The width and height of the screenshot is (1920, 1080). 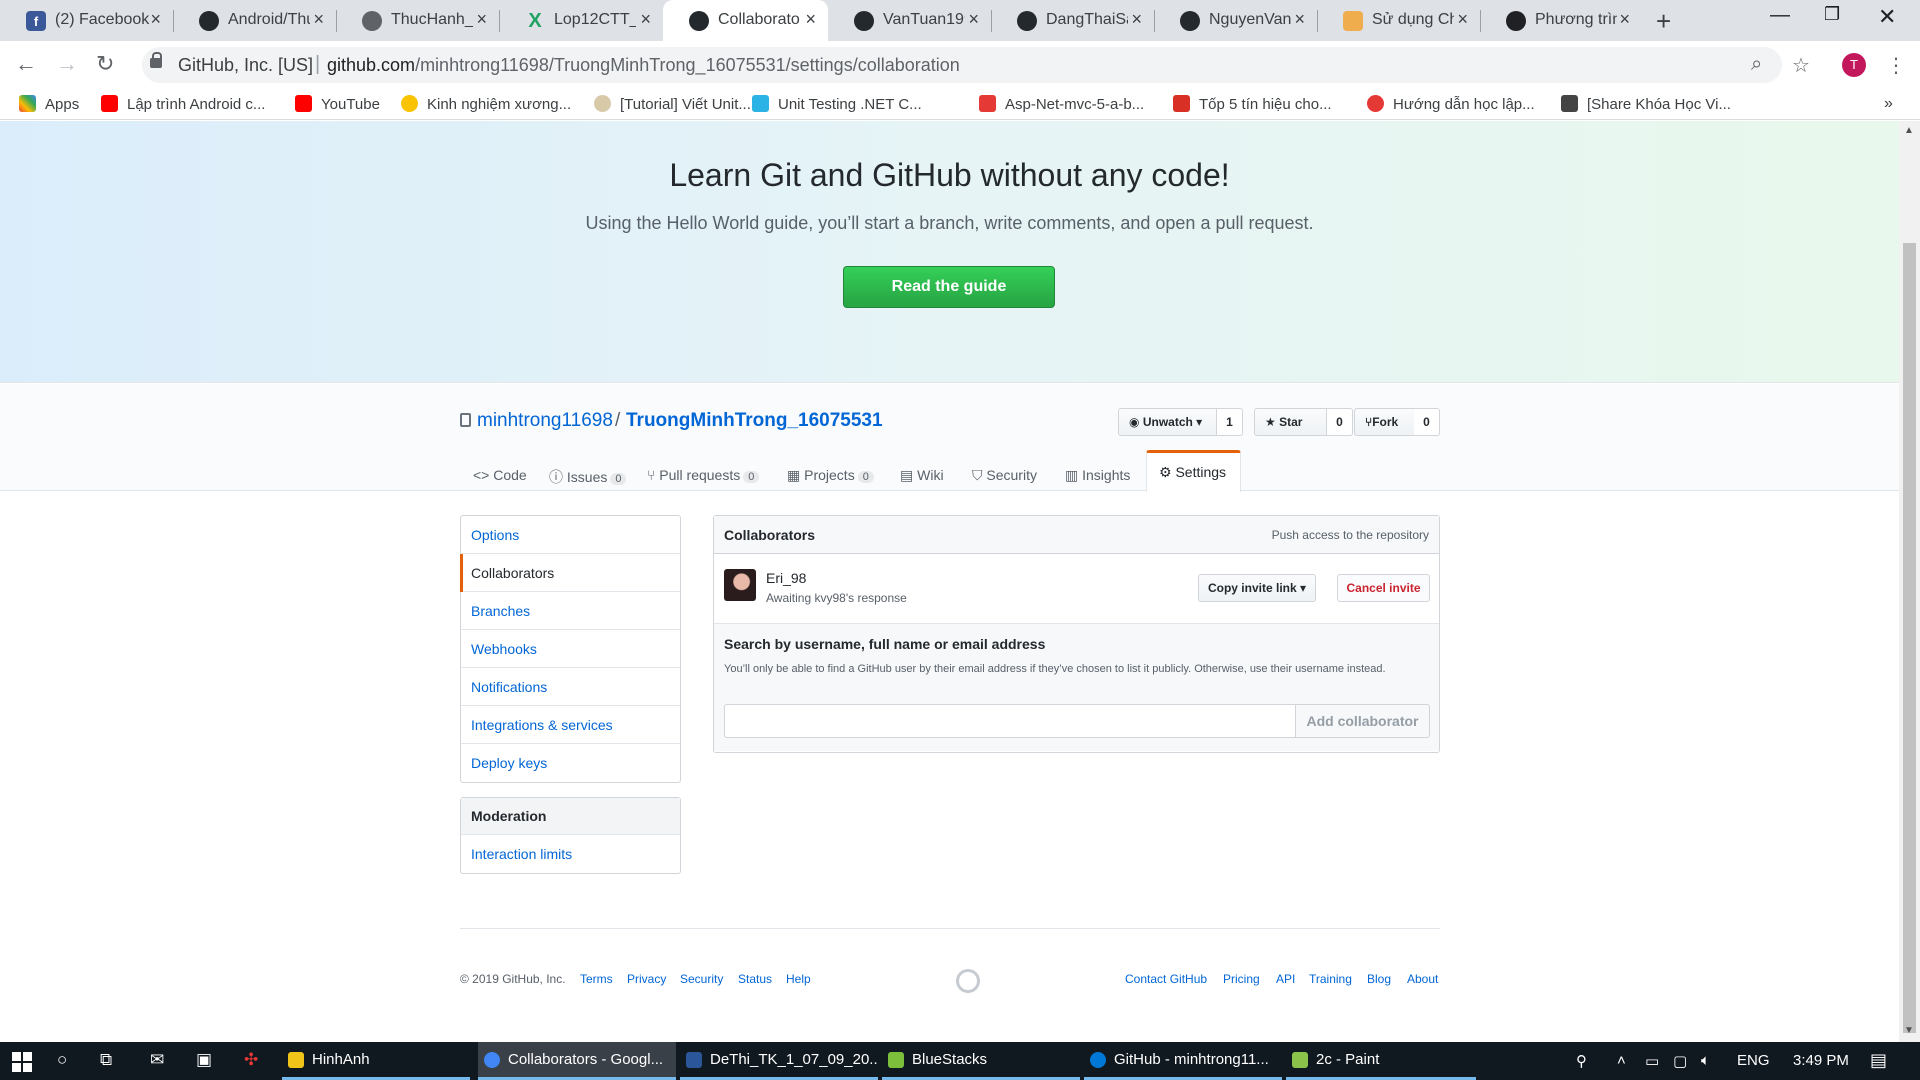 What do you see at coordinates (1235, 20) in the screenshot?
I see `tab-nguyenvan: NguyenVanT ×` at bounding box center [1235, 20].